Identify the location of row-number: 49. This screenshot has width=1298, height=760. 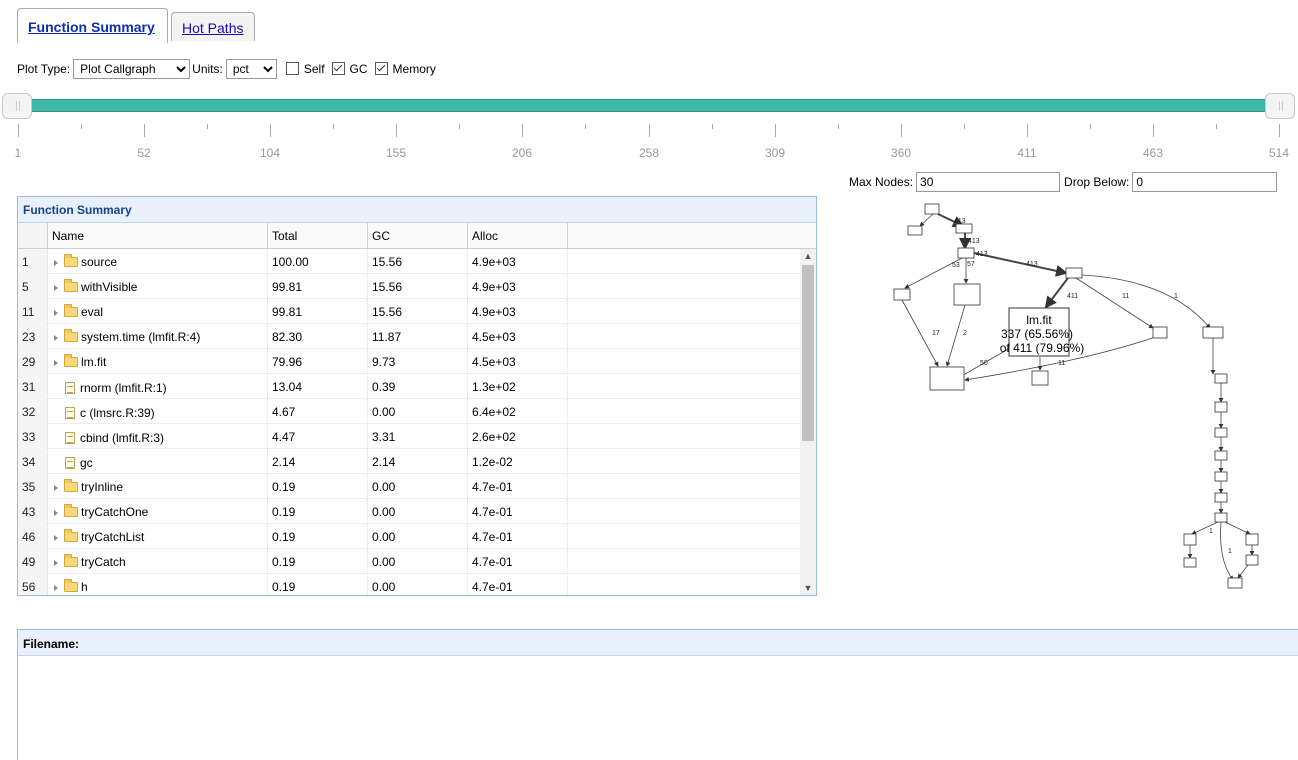
(33, 561).